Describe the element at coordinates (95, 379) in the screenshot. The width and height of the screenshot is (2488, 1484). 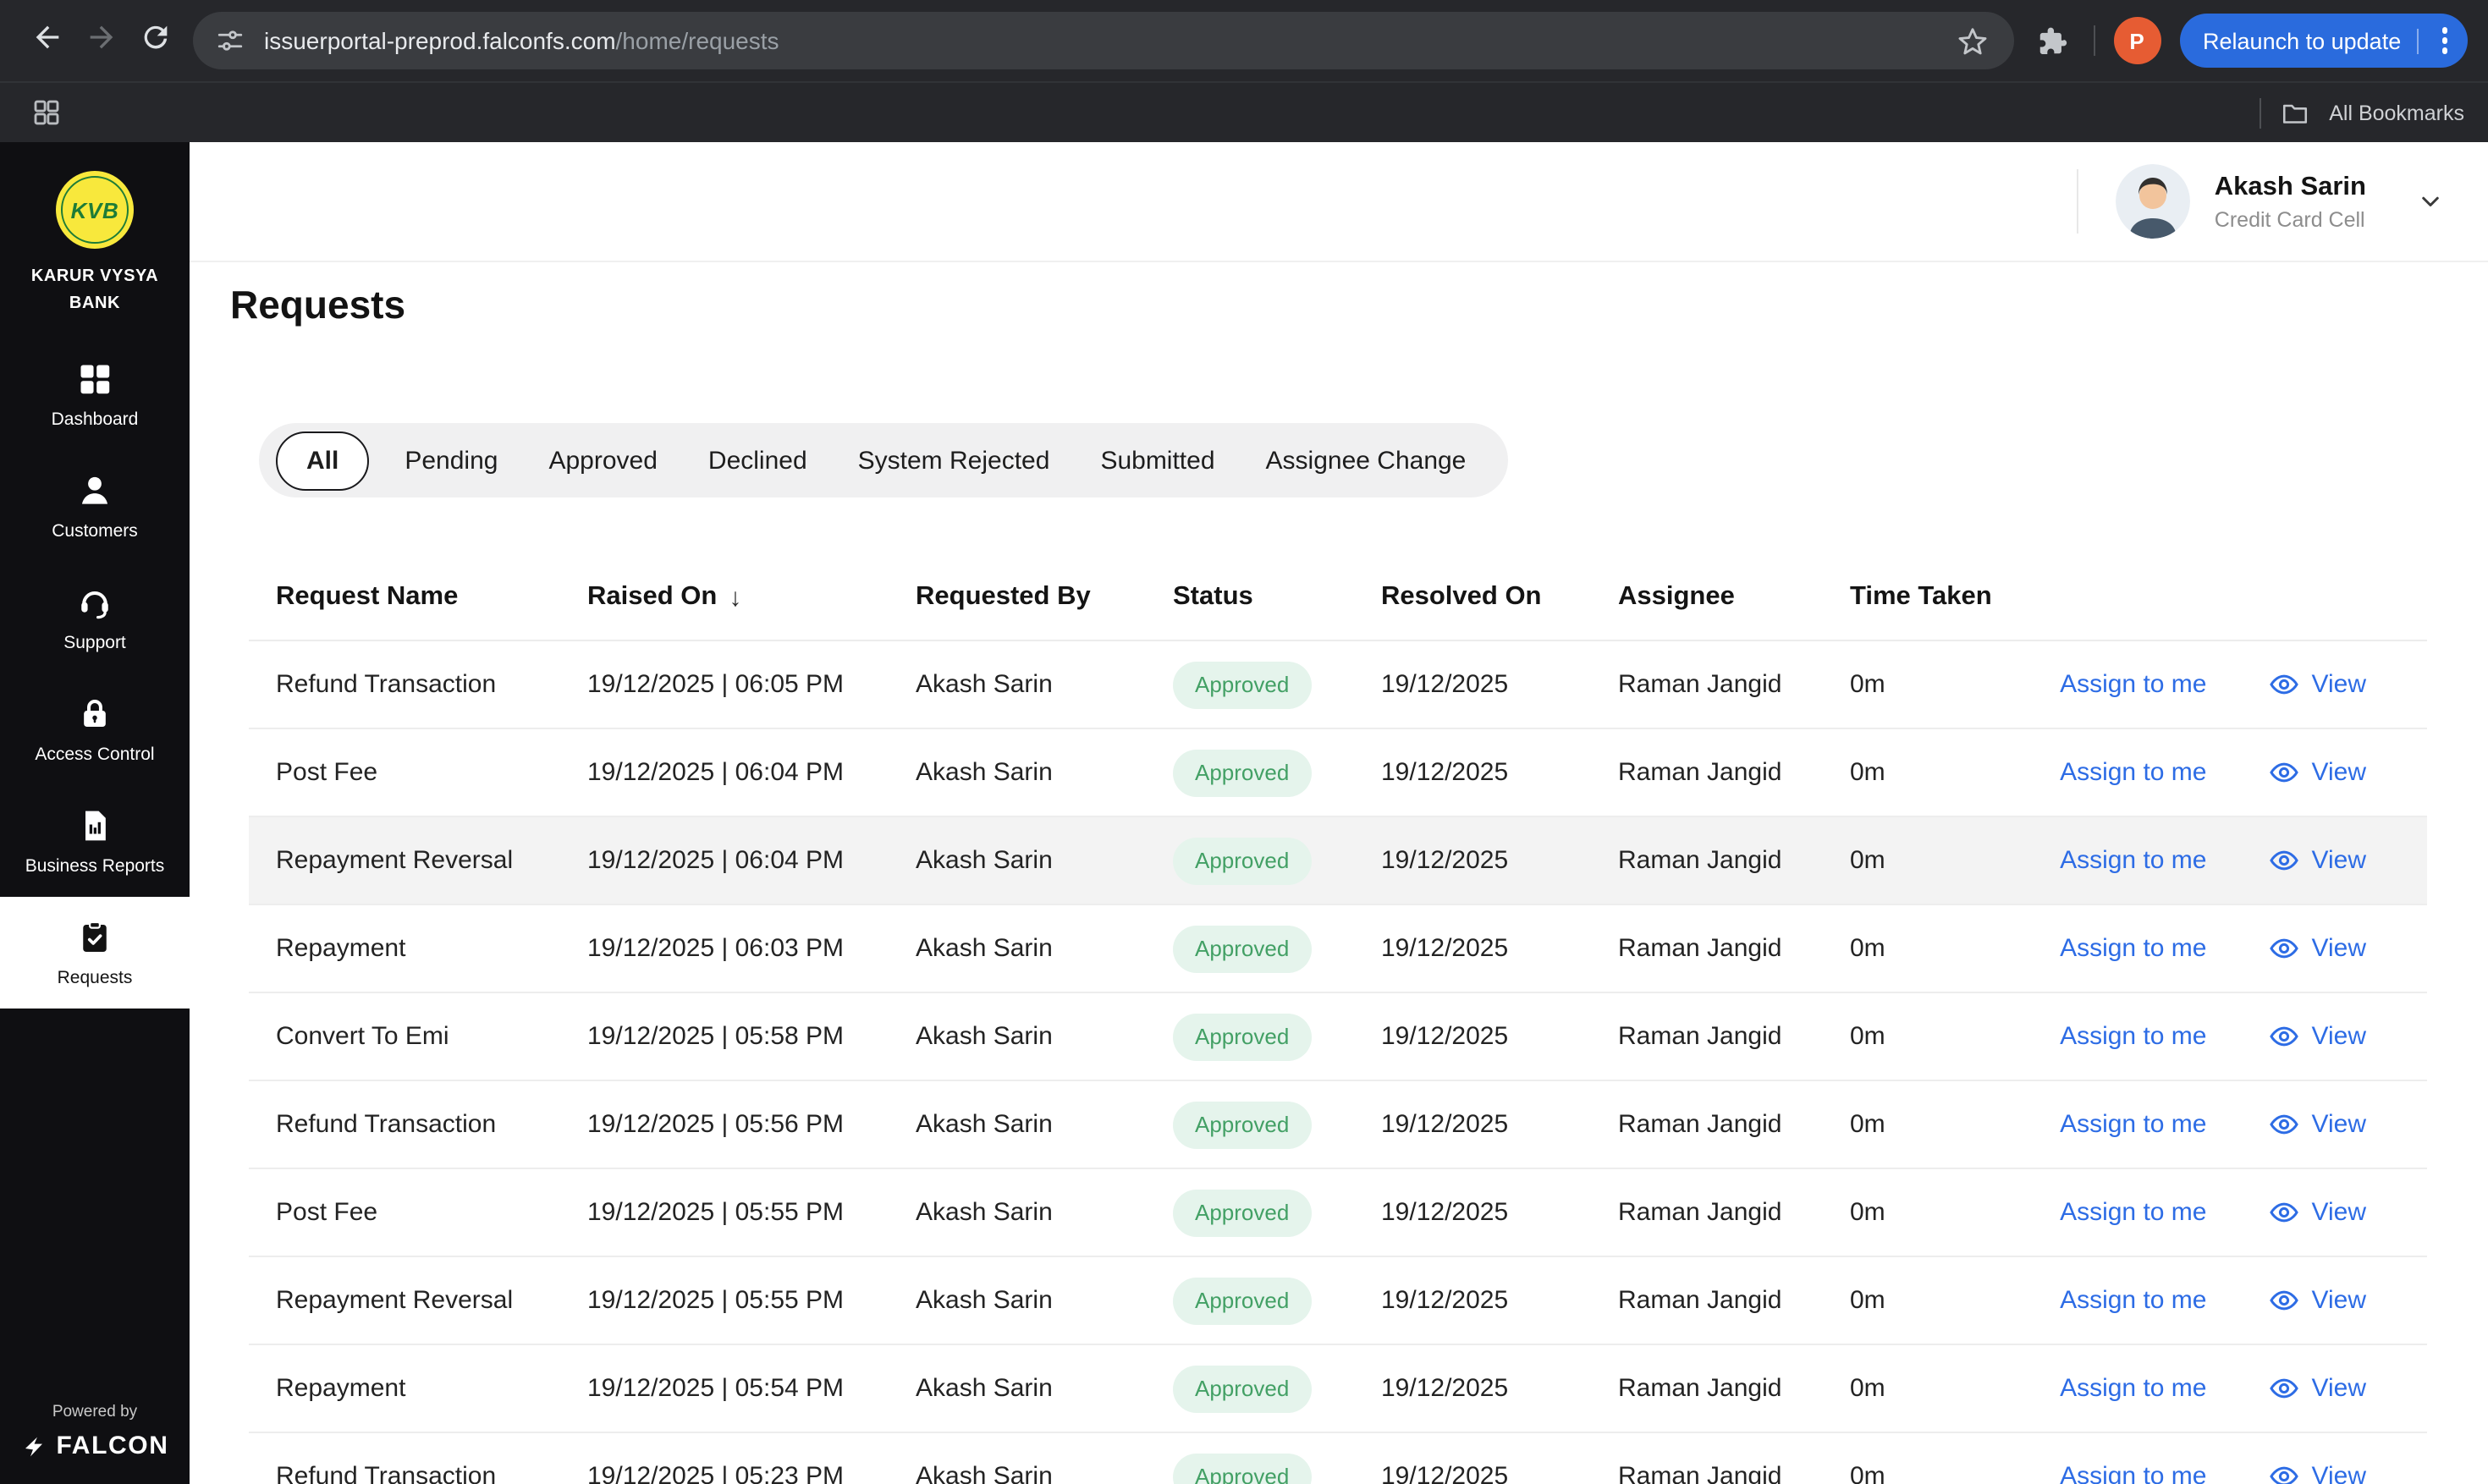
I see `dashboard-icon` at that location.